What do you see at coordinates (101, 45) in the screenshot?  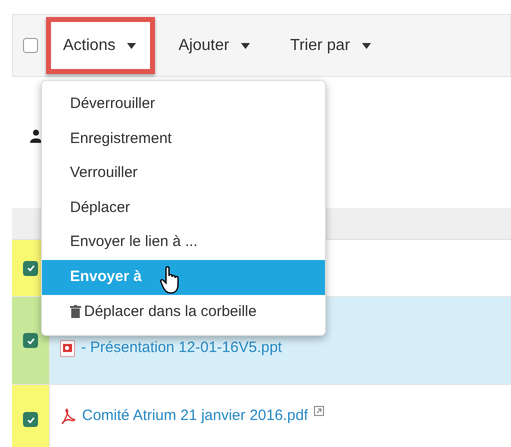 I see `dropdown-button: Actions` at bounding box center [101, 45].